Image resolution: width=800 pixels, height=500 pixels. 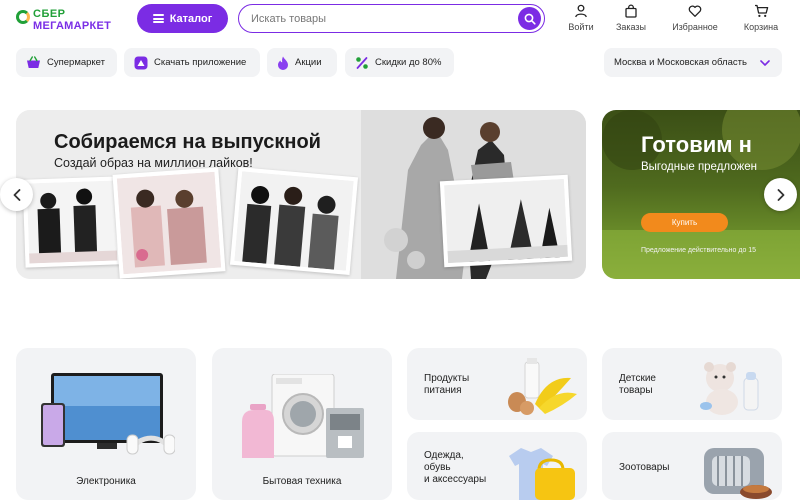 What do you see at coordinates (699, 167) in the screenshot?
I see `banner-subtitle: Выгодные предложен` at bounding box center [699, 167].